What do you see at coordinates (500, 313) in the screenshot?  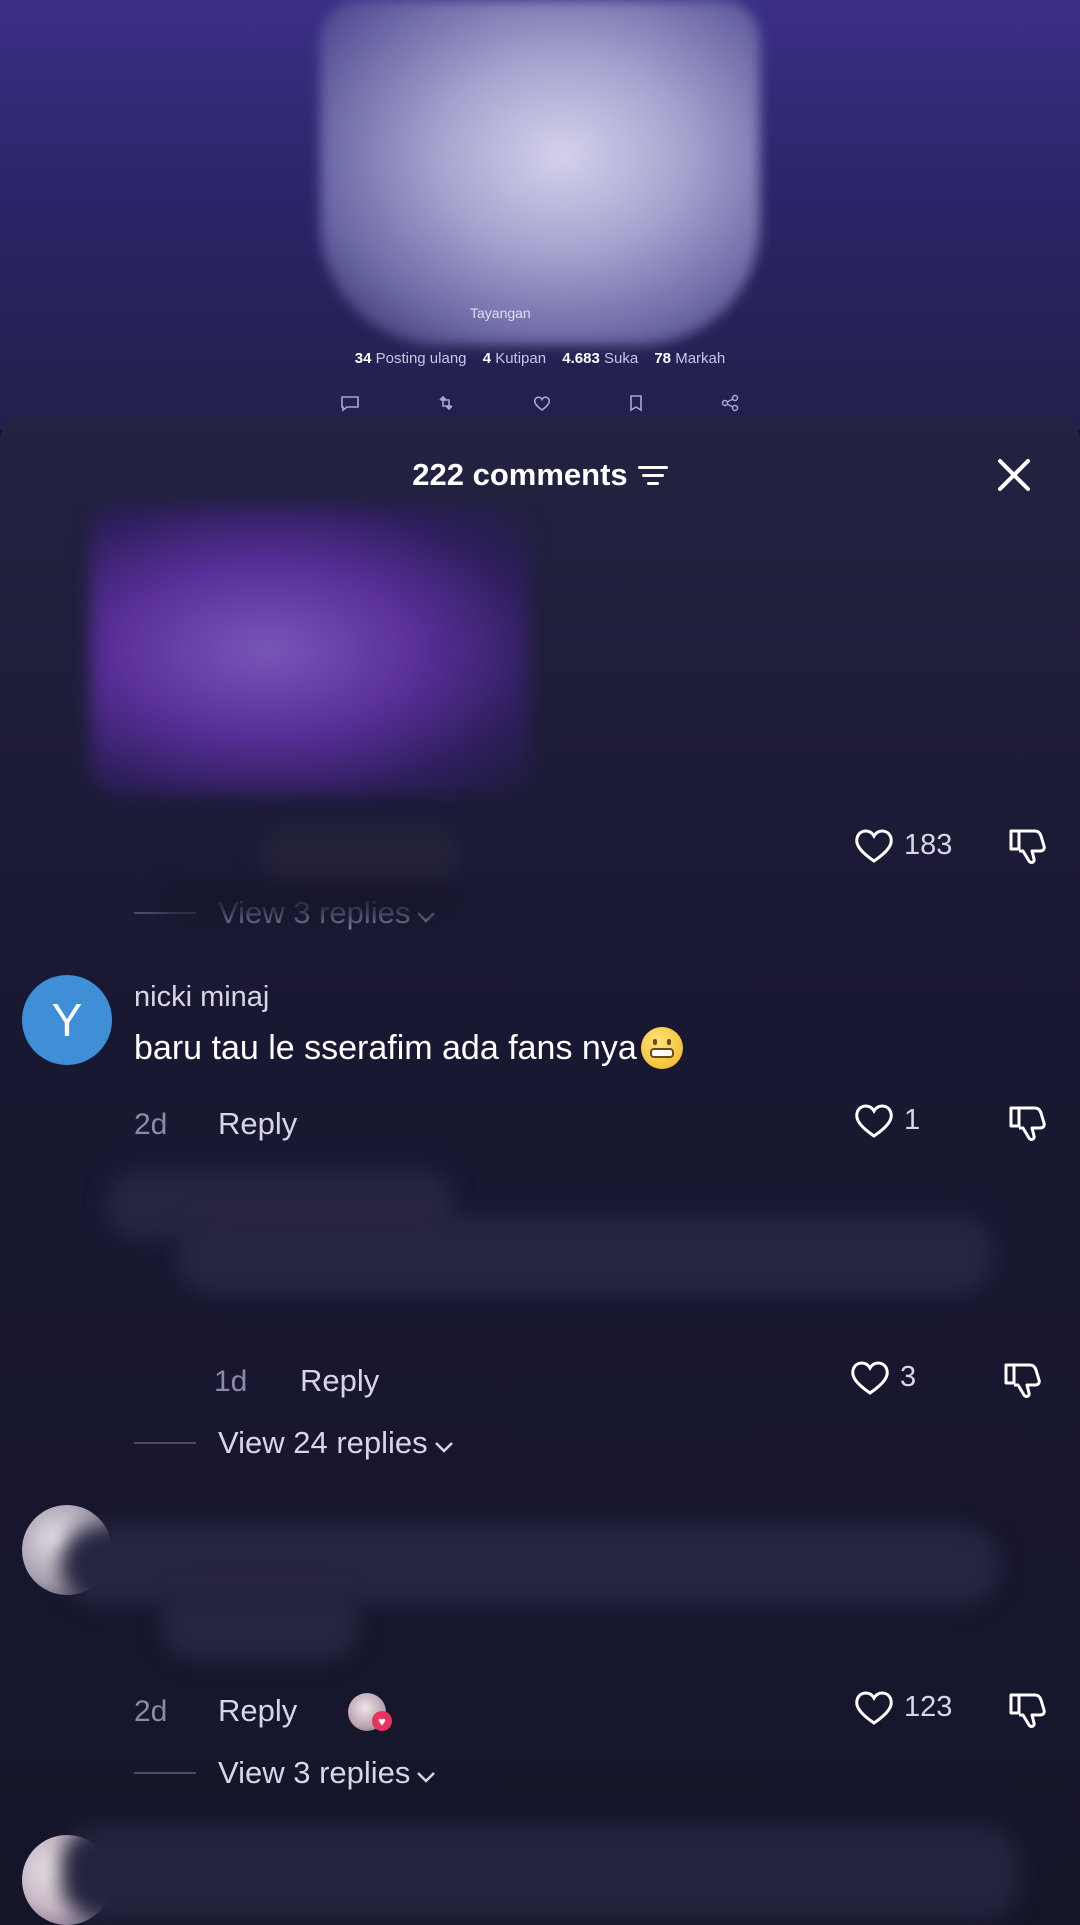 I see `views-label: Tayangan` at bounding box center [500, 313].